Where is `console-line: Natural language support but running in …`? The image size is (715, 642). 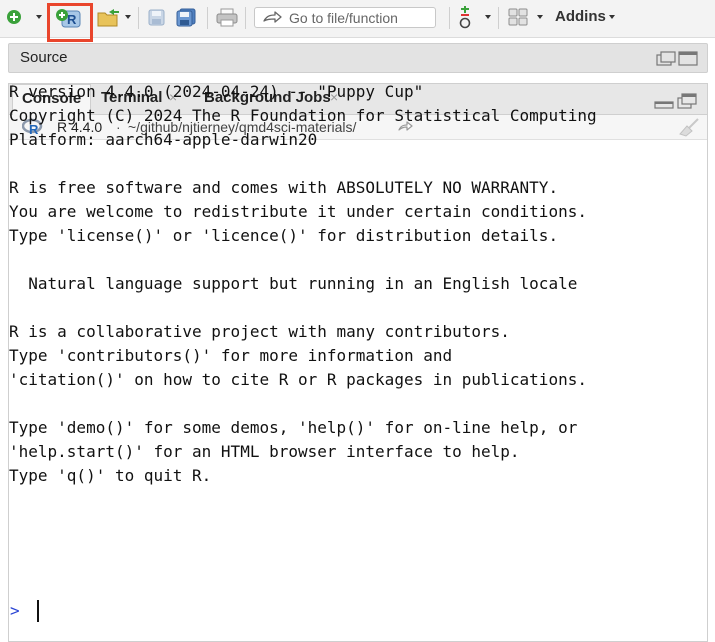
console-line: Natural language support but running in … is located at coordinates (293, 283).